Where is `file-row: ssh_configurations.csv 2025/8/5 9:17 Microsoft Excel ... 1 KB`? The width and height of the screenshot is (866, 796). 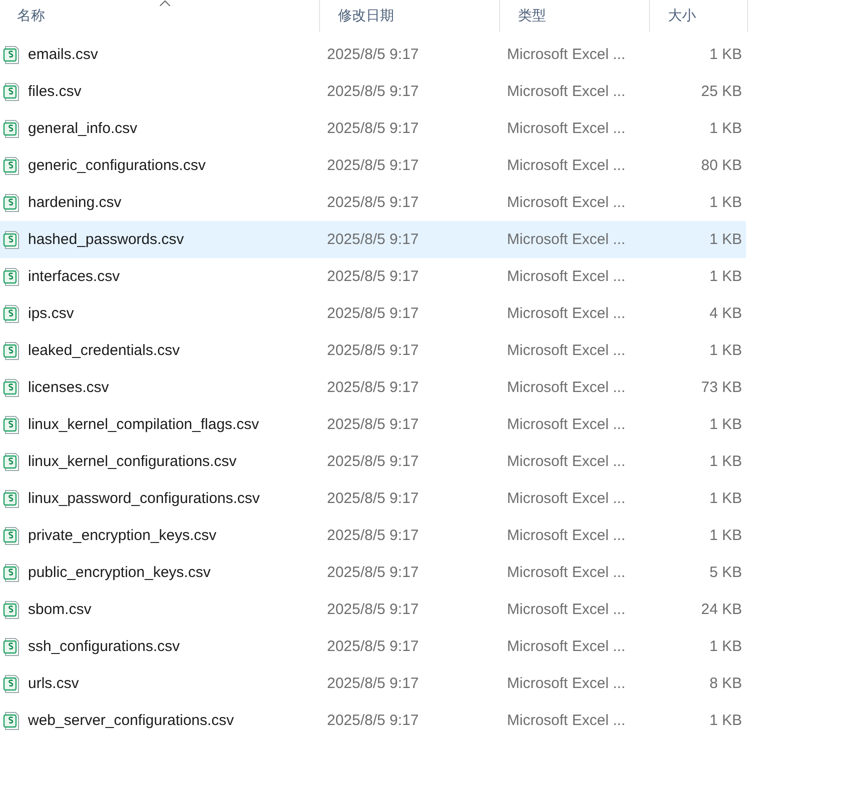
file-row: ssh_configurations.csv 2025/8/5 9:17 Microsoft Excel ... 1 KB is located at coordinates (373, 646).